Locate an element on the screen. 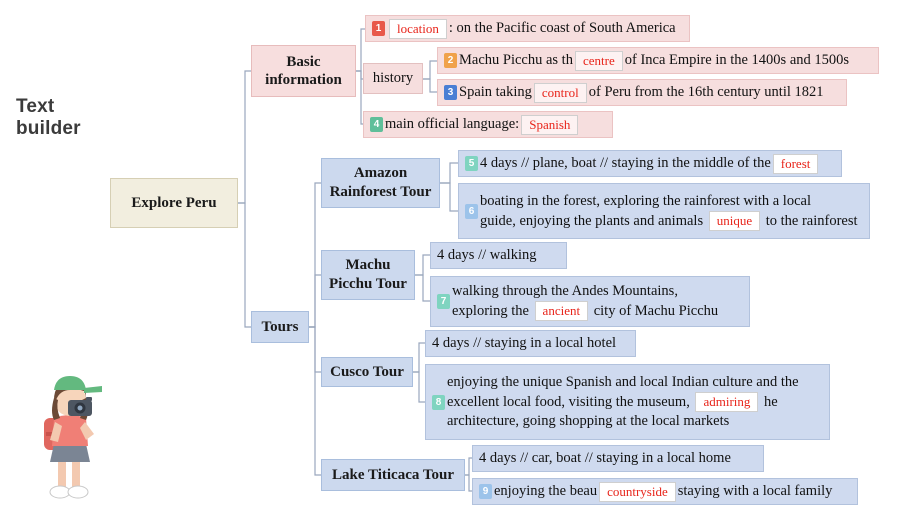  marker-3: 3 is located at coordinates (450, 92).